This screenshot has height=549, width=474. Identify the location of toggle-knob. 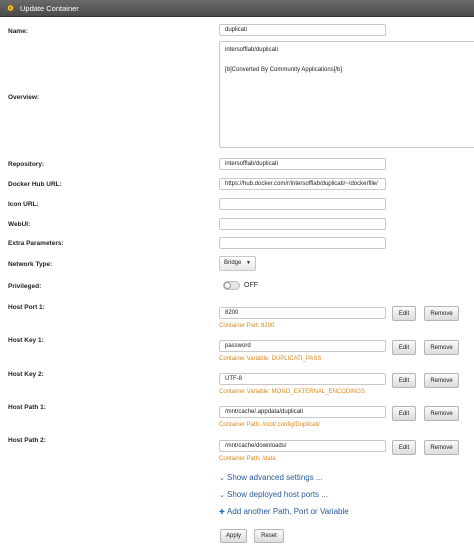
(227, 285).